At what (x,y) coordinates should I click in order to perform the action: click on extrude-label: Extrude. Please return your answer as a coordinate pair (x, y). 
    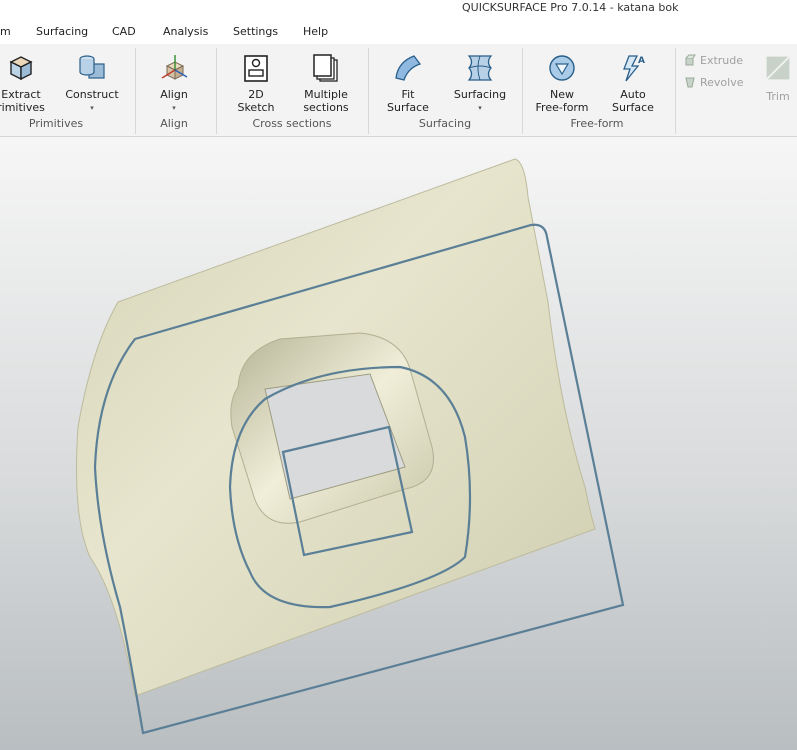
    Looking at the image, I should click on (722, 60).